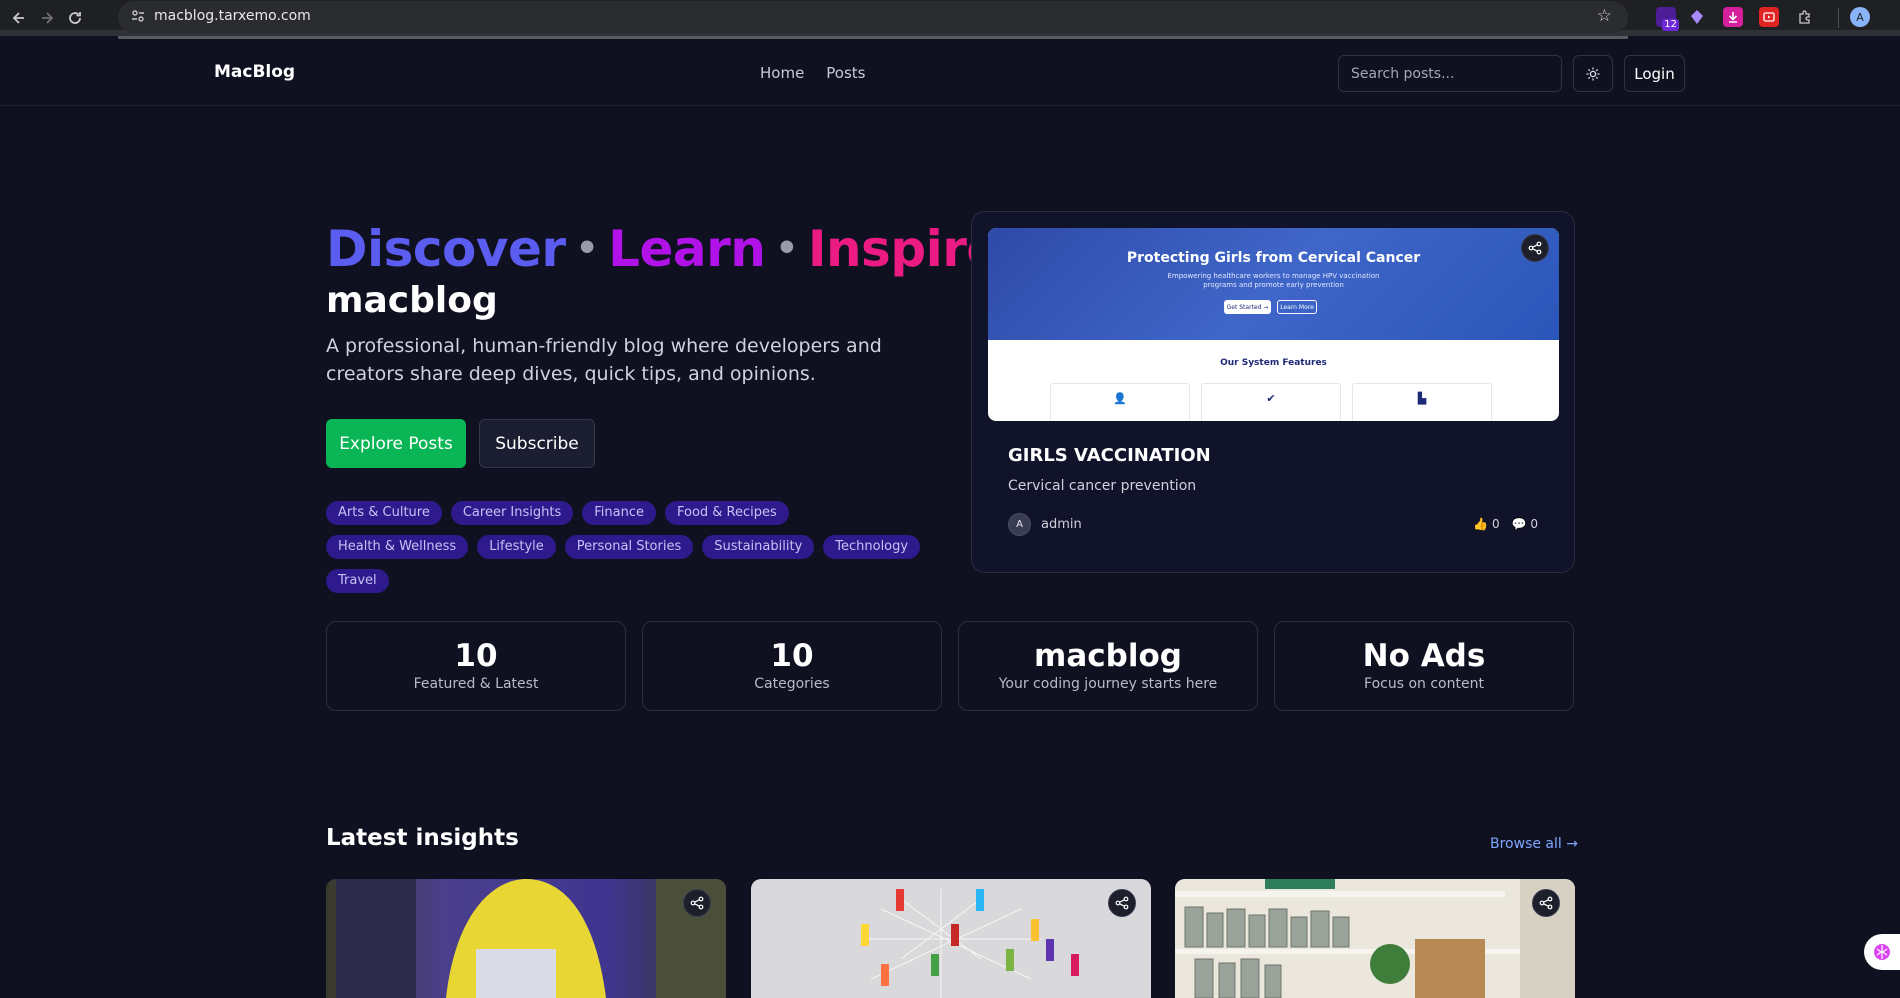 Image resolution: width=1900 pixels, height=998 pixels. I want to click on stat-label: Categories, so click(792, 684).